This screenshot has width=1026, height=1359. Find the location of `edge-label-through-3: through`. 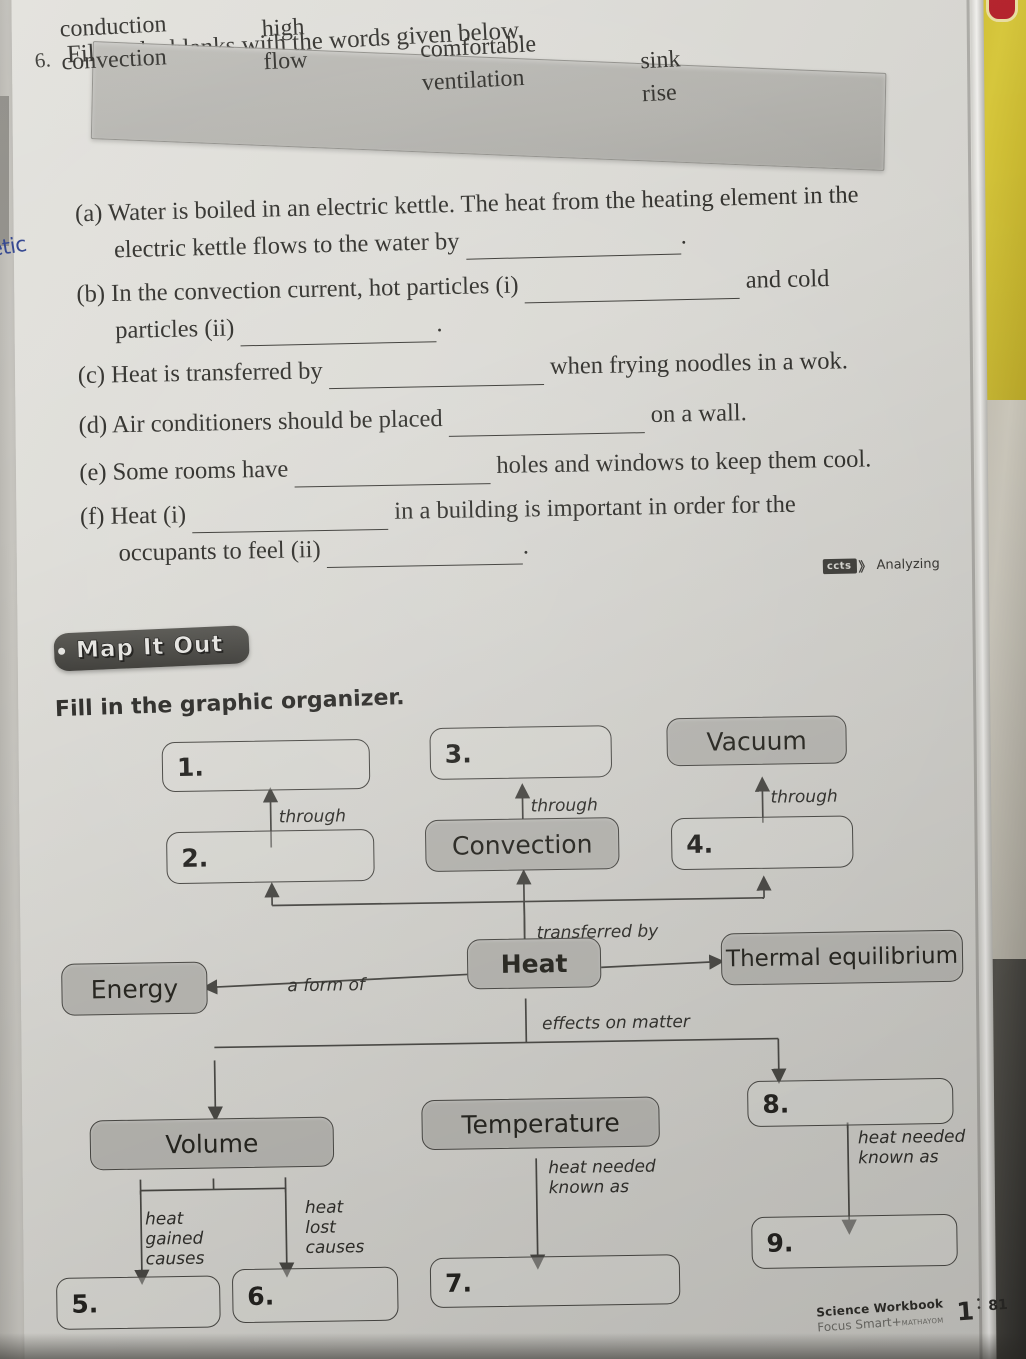

edge-label-through-3: through is located at coordinates (804, 797).